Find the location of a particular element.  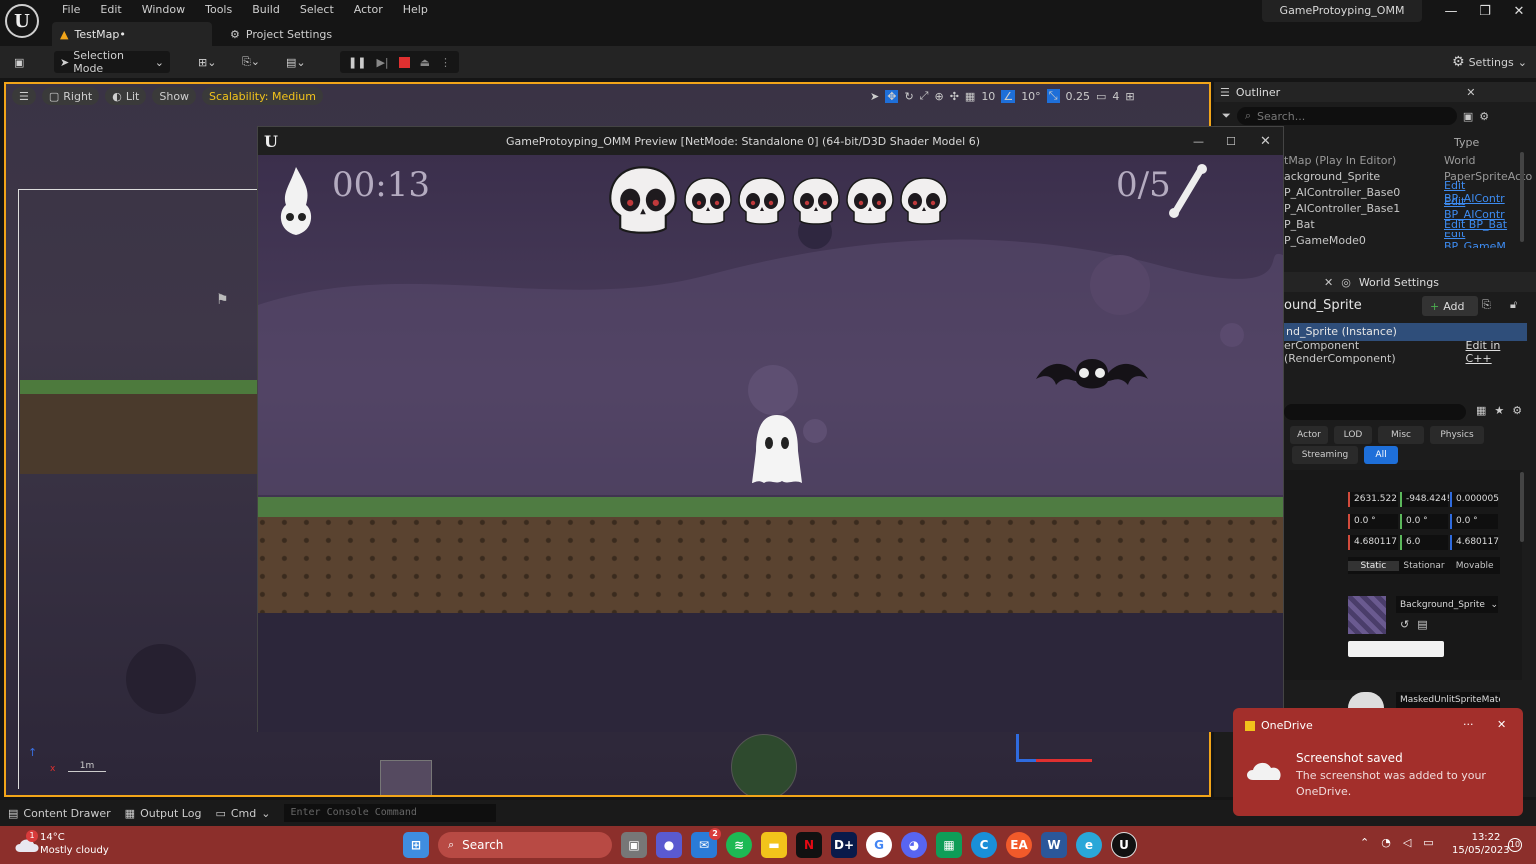

clock-time: 13:22 is located at coordinates (1486, 837).